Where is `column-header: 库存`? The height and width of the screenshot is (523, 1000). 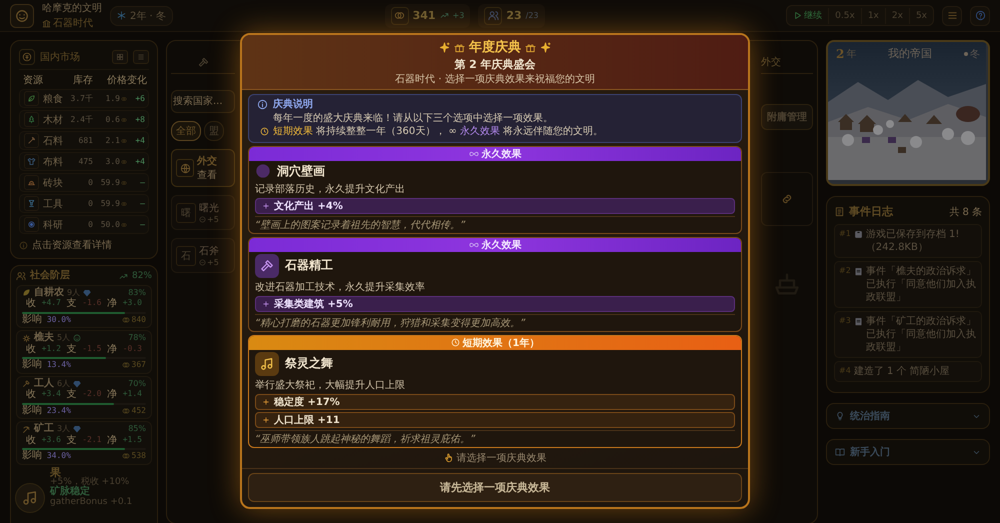
column-header: 库存 is located at coordinates (82, 80).